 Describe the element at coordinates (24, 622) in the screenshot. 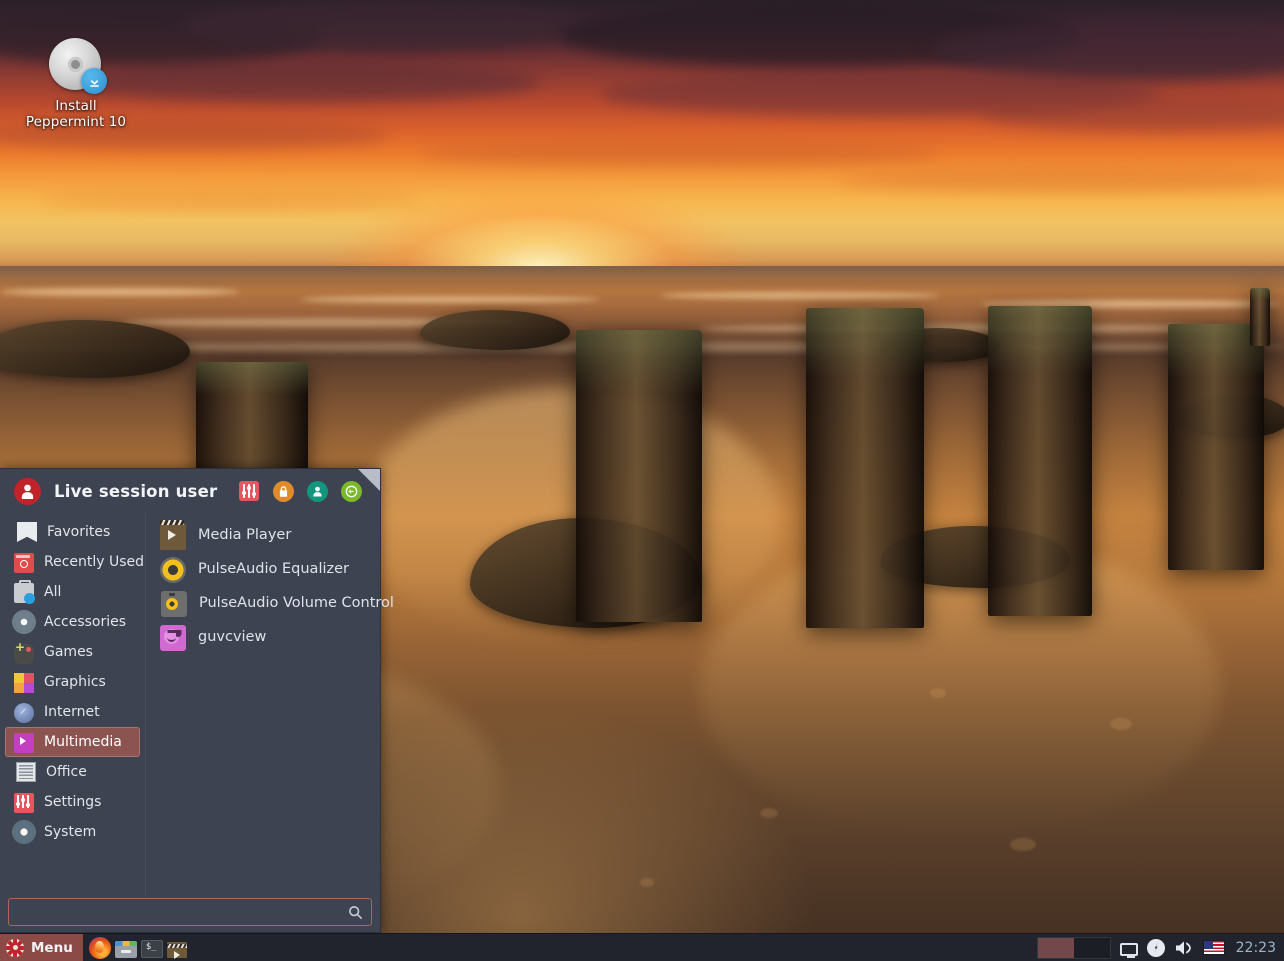

I see `gear-icon` at that location.